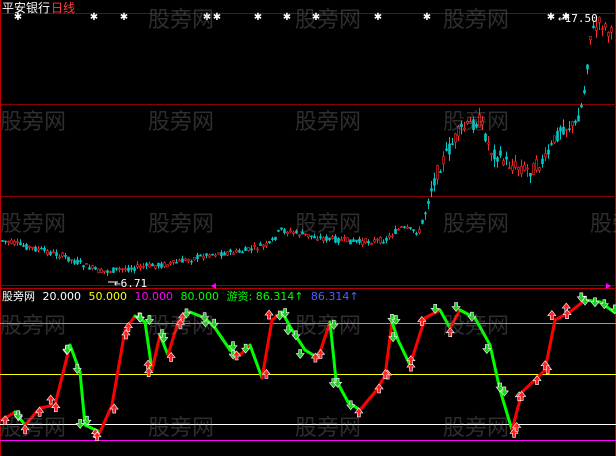 The height and width of the screenshot is (456, 616). Describe the element at coordinates (561, 18) in the screenshot. I see `high-price-arrow-icon: ←` at that location.